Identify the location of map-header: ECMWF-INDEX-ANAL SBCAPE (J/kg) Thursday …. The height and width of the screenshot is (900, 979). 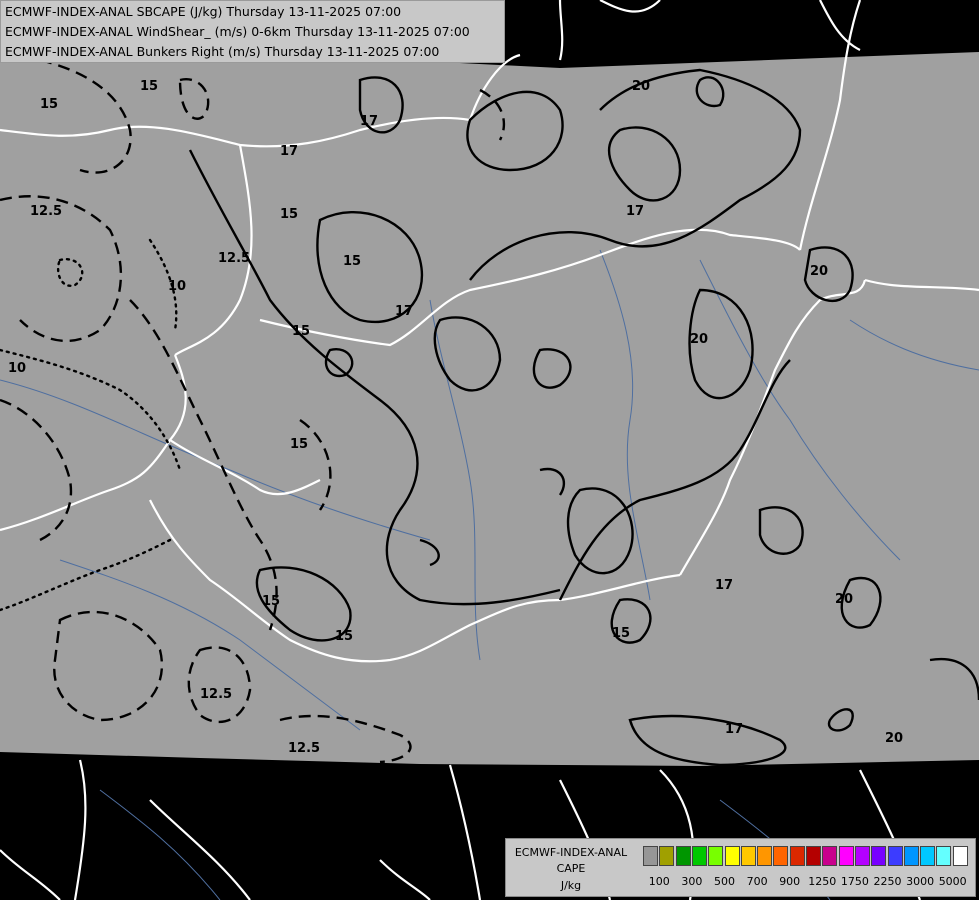
(252, 31).